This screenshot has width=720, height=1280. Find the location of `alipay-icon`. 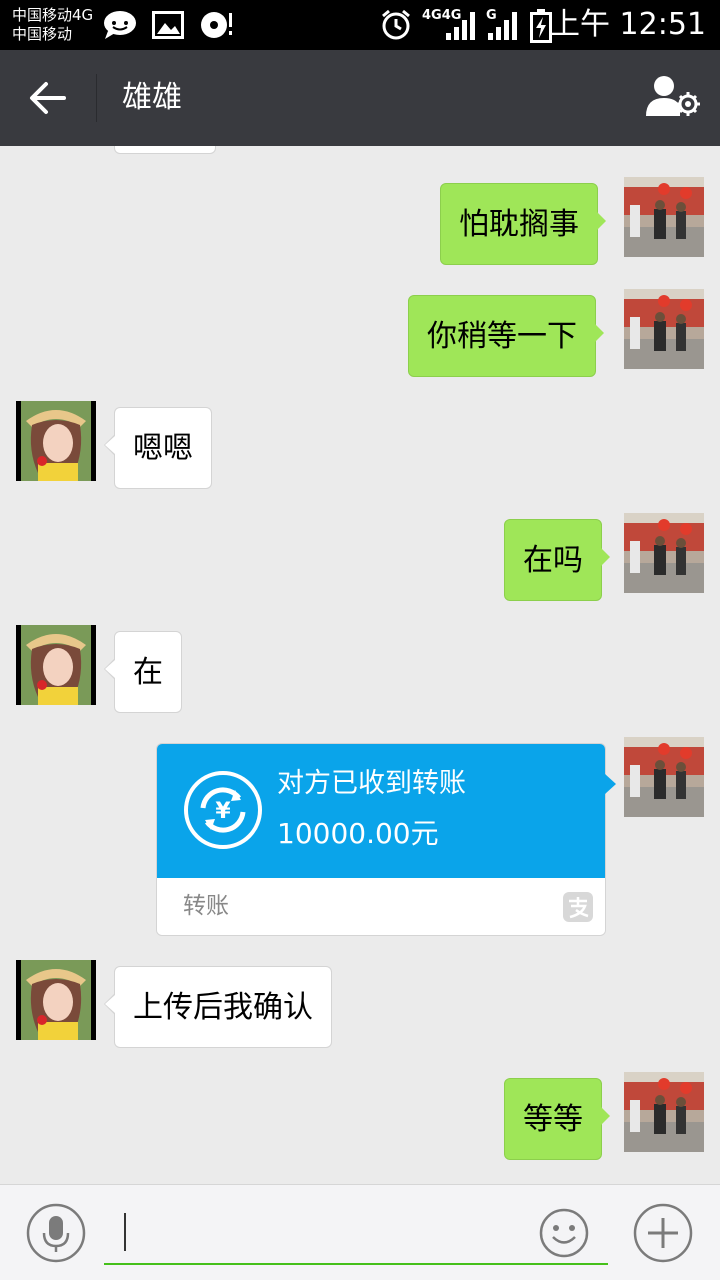

alipay-icon is located at coordinates (578, 907).